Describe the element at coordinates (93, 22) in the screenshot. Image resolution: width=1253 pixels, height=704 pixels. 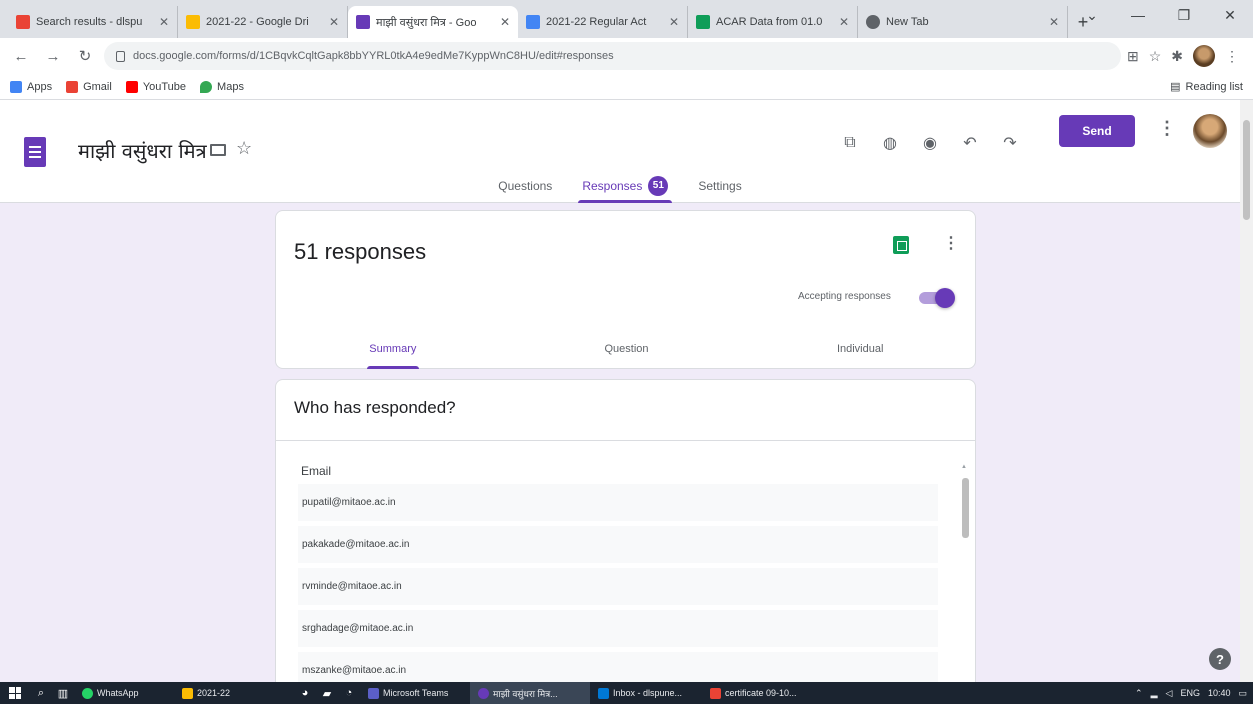
I see `browser-tab: Search results - dlspu ✕` at that location.